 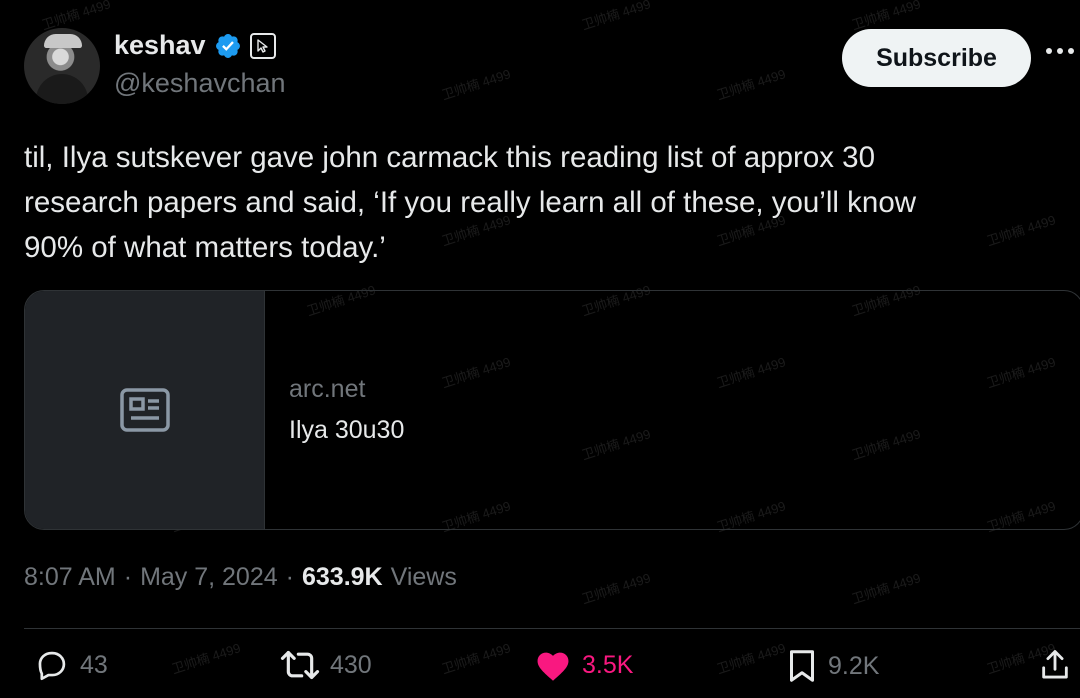 I want to click on more-options-icon, so click(x=1060, y=51).